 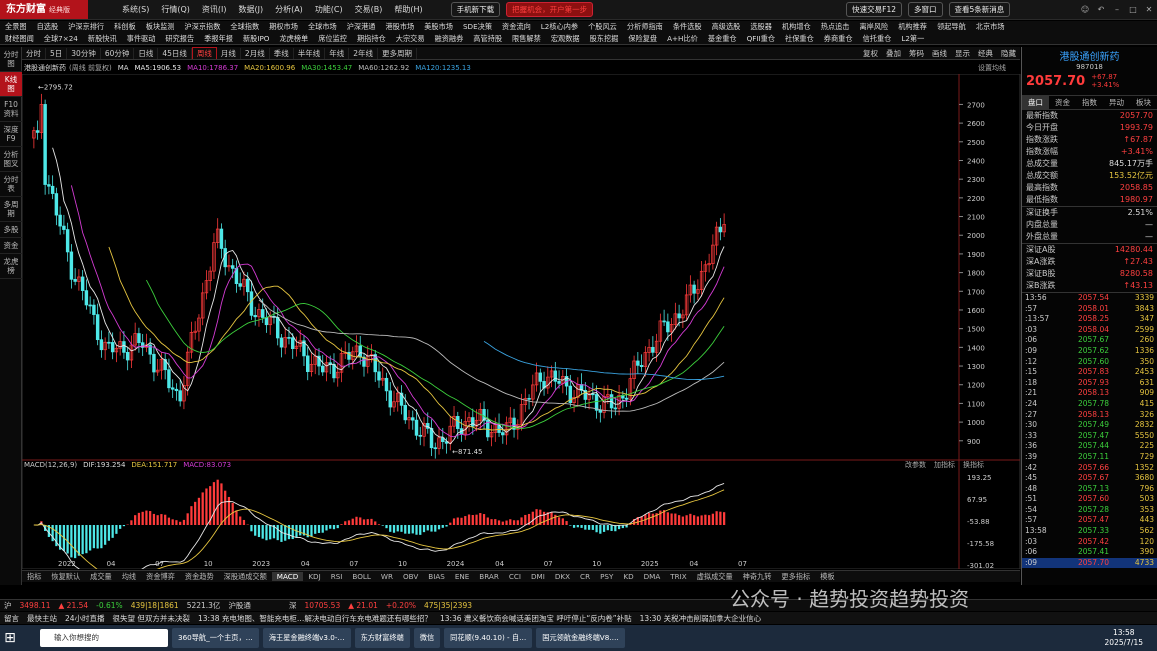 I want to click on indicator-tab: TRIX, so click(x=678, y=576).